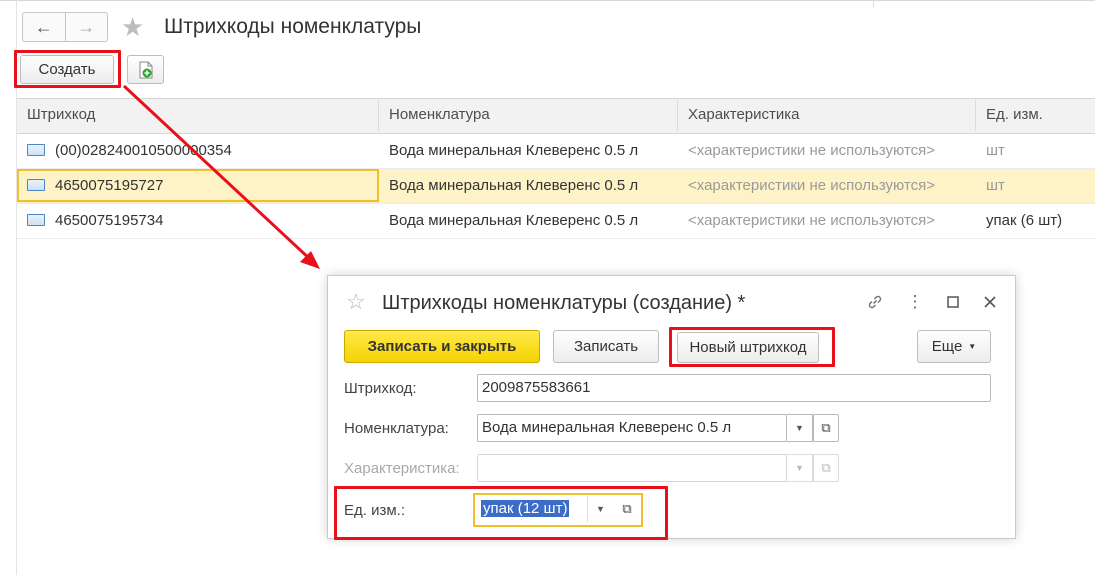 Image resolution: width=1095 pixels, height=575 pixels. Describe the element at coordinates (915, 302) in the screenshot. I see `more-vertical-icon: ⋮` at that location.